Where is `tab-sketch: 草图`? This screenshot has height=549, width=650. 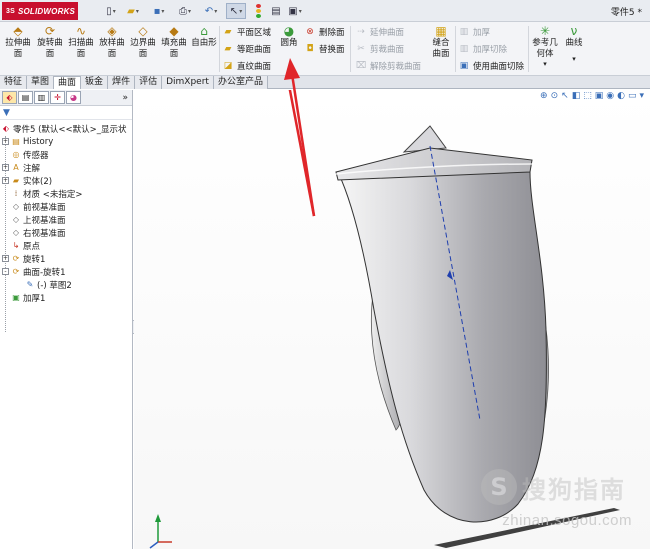
tab-sketch: 草图 is located at coordinates (41, 82).